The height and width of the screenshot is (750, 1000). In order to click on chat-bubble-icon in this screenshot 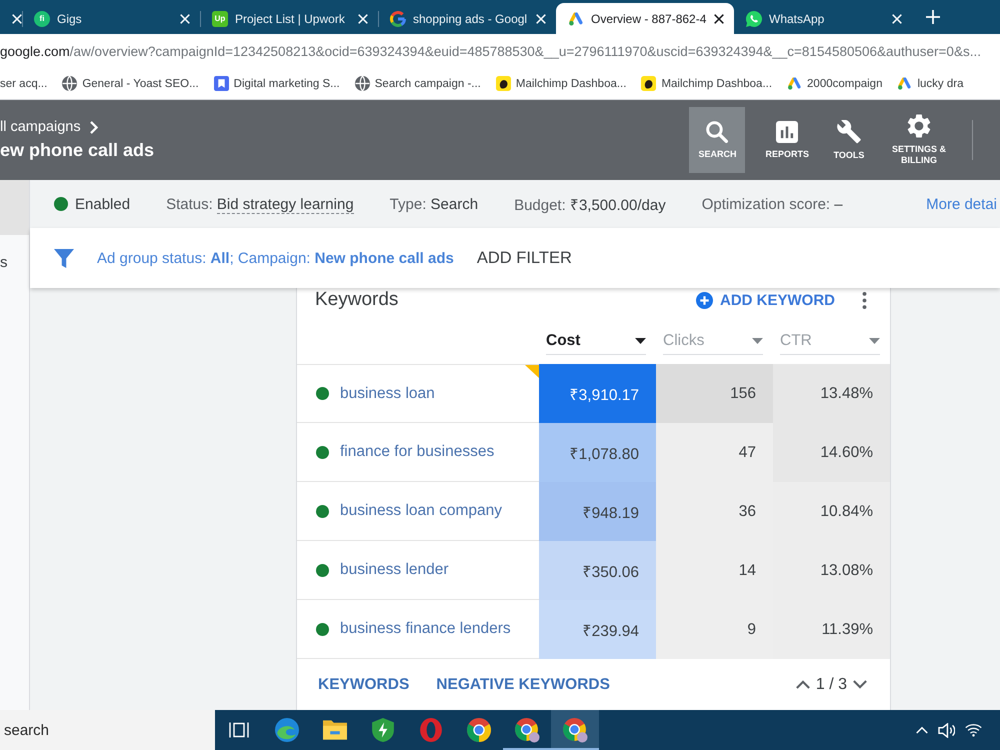, I will do `click(754, 18)`.